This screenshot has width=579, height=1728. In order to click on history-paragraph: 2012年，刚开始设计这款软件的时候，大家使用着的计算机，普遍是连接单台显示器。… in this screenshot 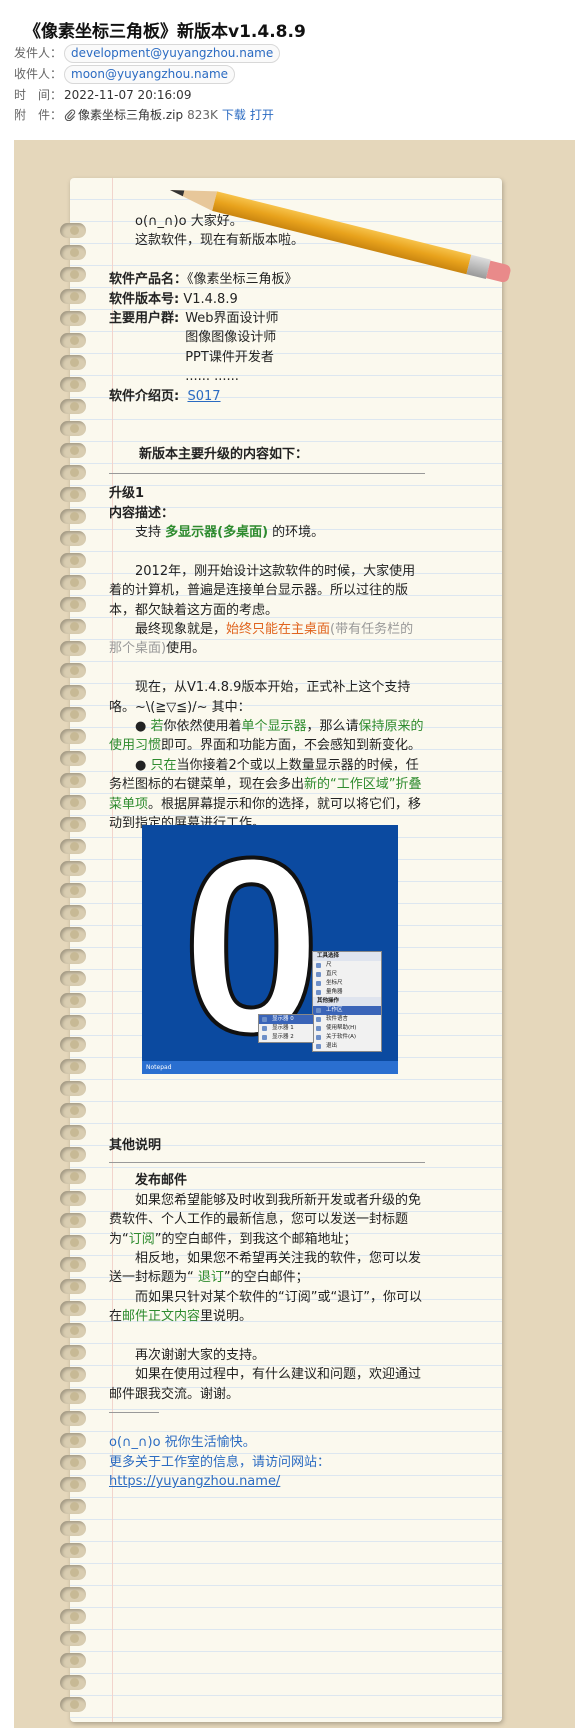, I will do `click(262, 590)`.